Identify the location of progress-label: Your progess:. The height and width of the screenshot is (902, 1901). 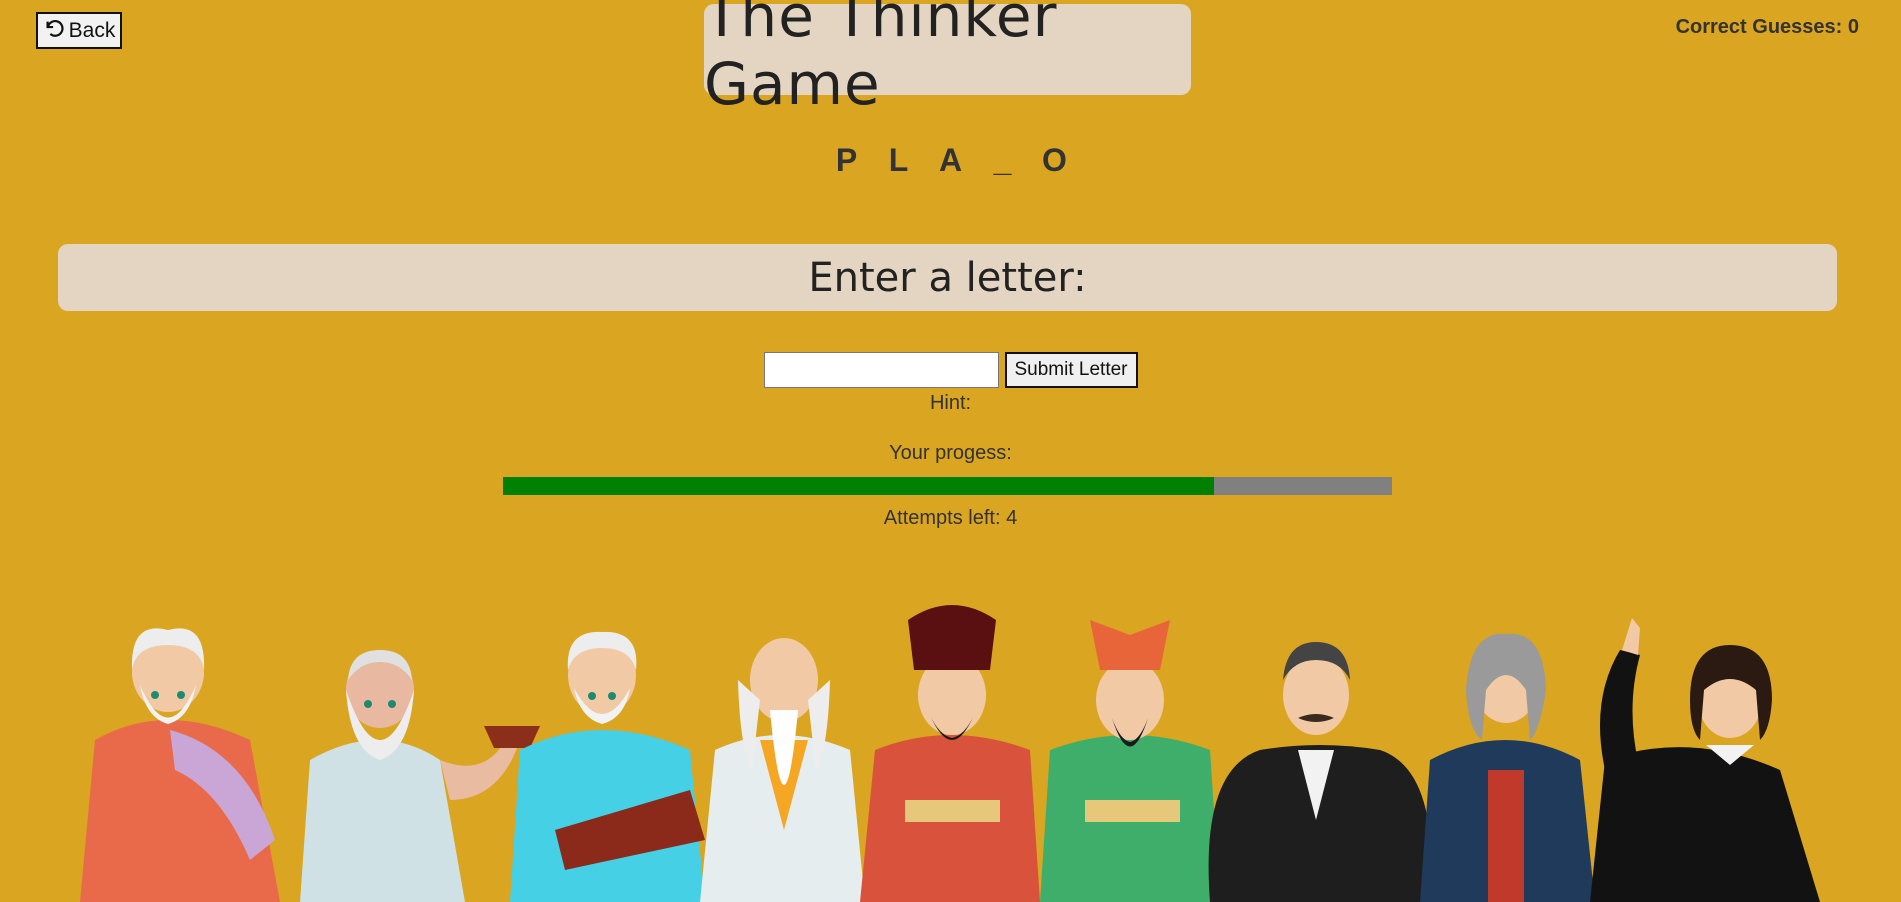
(950, 453).